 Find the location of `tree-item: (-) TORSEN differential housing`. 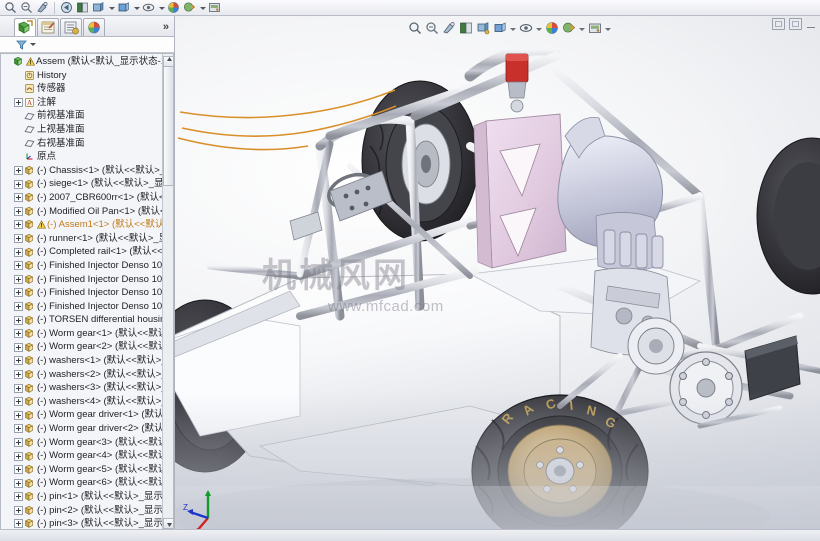

tree-item: (-) TORSEN differential housing is located at coordinates (81, 320).